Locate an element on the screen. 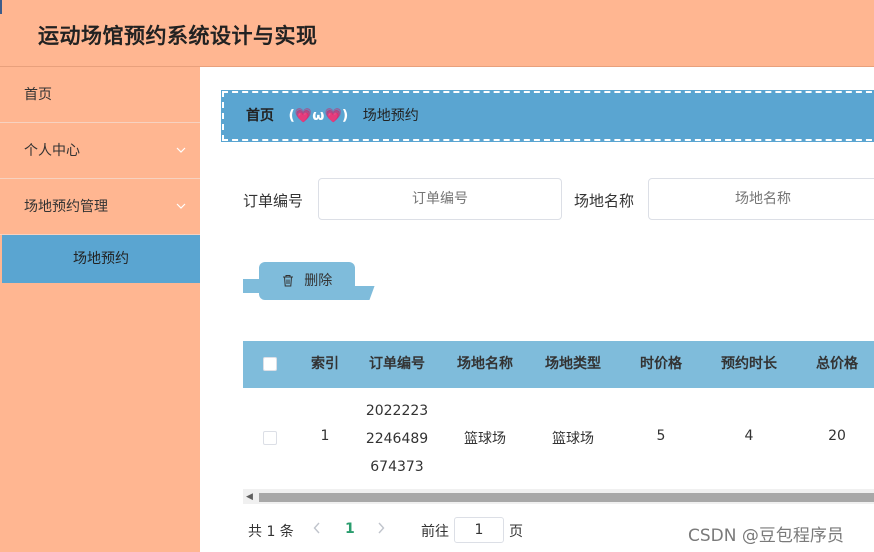 The image size is (874, 552). column-header-hourly-price: 时价格 is located at coordinates (661, 364).